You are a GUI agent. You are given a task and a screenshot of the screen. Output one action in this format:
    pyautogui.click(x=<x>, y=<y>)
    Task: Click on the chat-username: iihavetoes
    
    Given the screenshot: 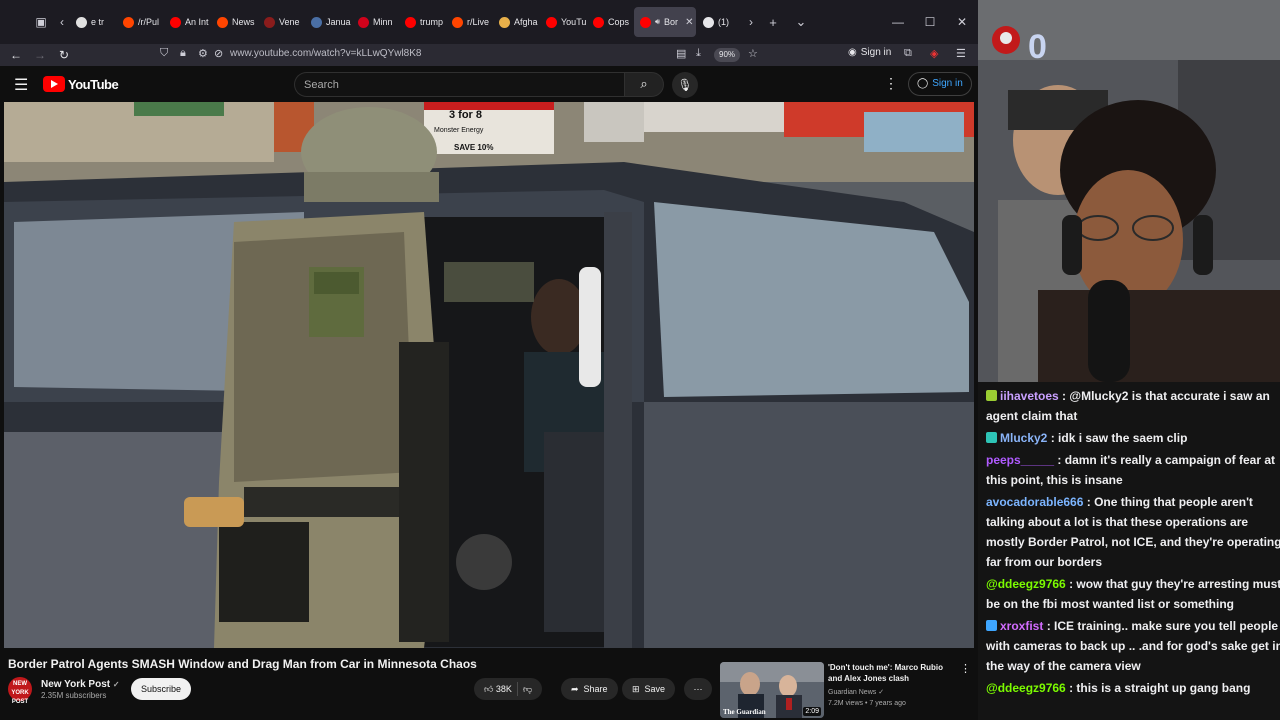 What is the action you would take?
    pyautogui.click(x=1029, y=396)
    